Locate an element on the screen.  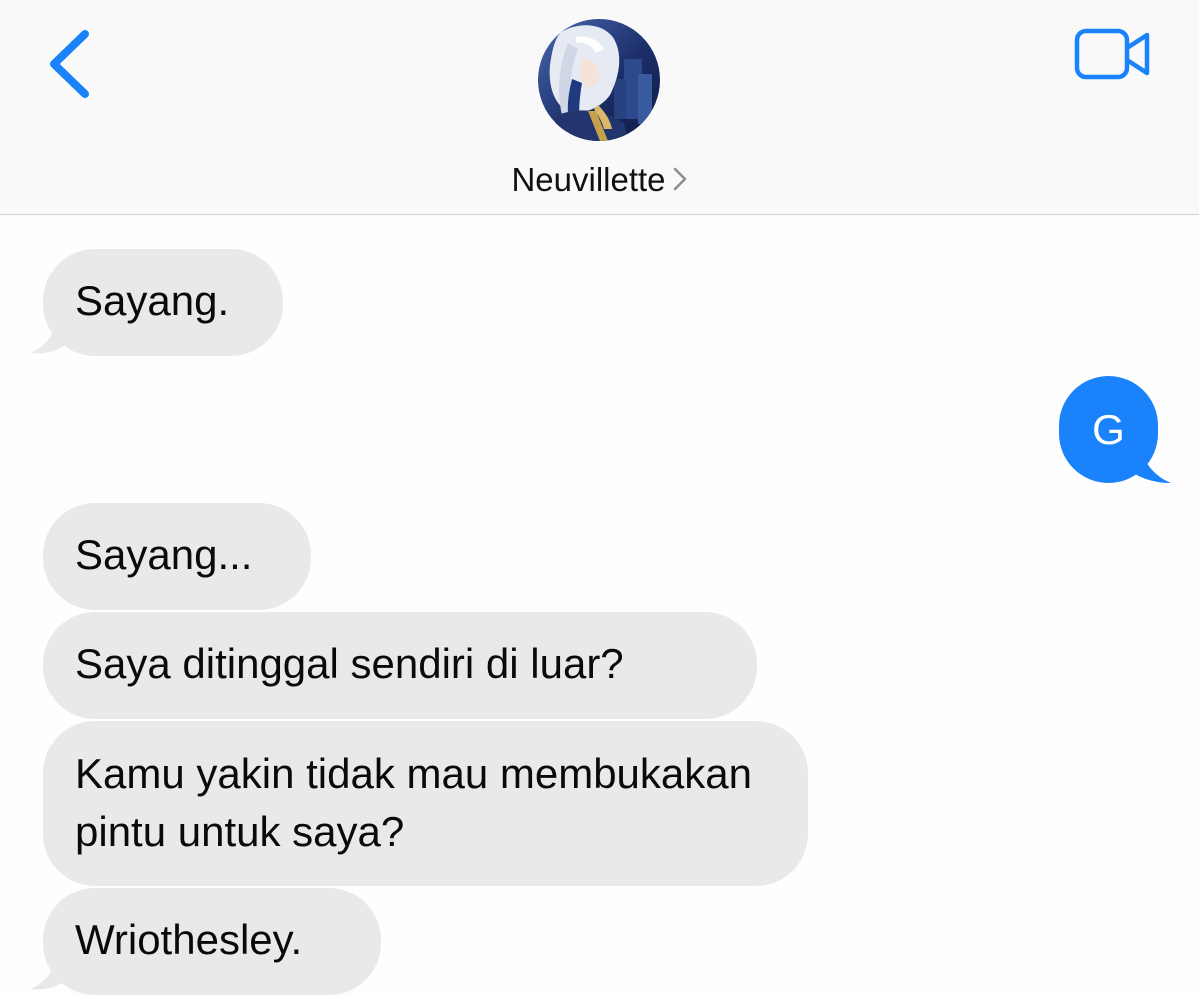
video-camera-icon is located at coordinates (1112, 54).